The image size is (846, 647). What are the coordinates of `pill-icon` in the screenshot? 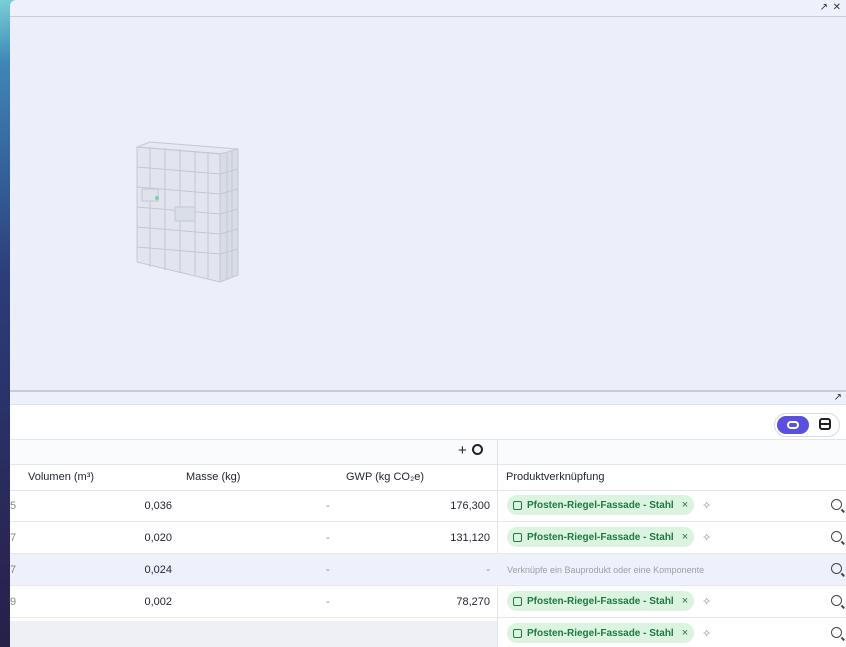 It's located at (793, 425).